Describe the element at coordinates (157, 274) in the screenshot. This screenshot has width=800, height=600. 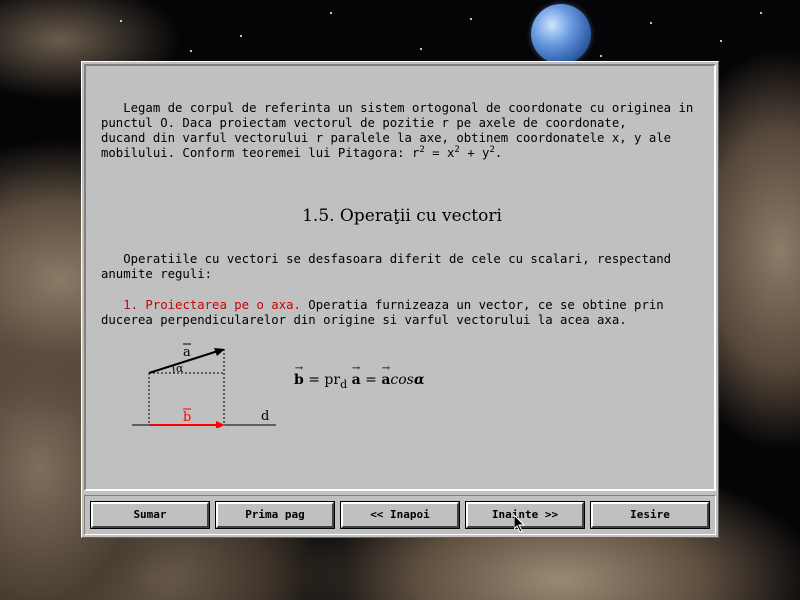
I see `operations-line-2: anumite reguli:` at that location.